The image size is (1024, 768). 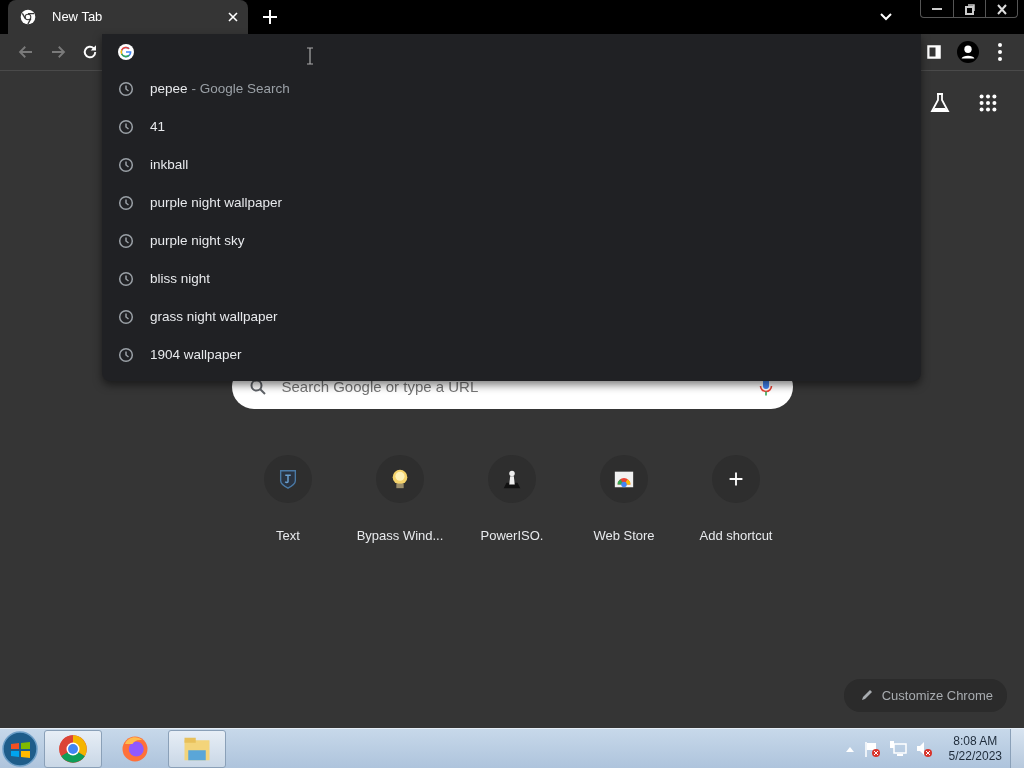 What do you see at coordinates (512, 500) in the screenshot?
I see `shortcut-tile: PowerISO.` at bounding box center [512, 500].